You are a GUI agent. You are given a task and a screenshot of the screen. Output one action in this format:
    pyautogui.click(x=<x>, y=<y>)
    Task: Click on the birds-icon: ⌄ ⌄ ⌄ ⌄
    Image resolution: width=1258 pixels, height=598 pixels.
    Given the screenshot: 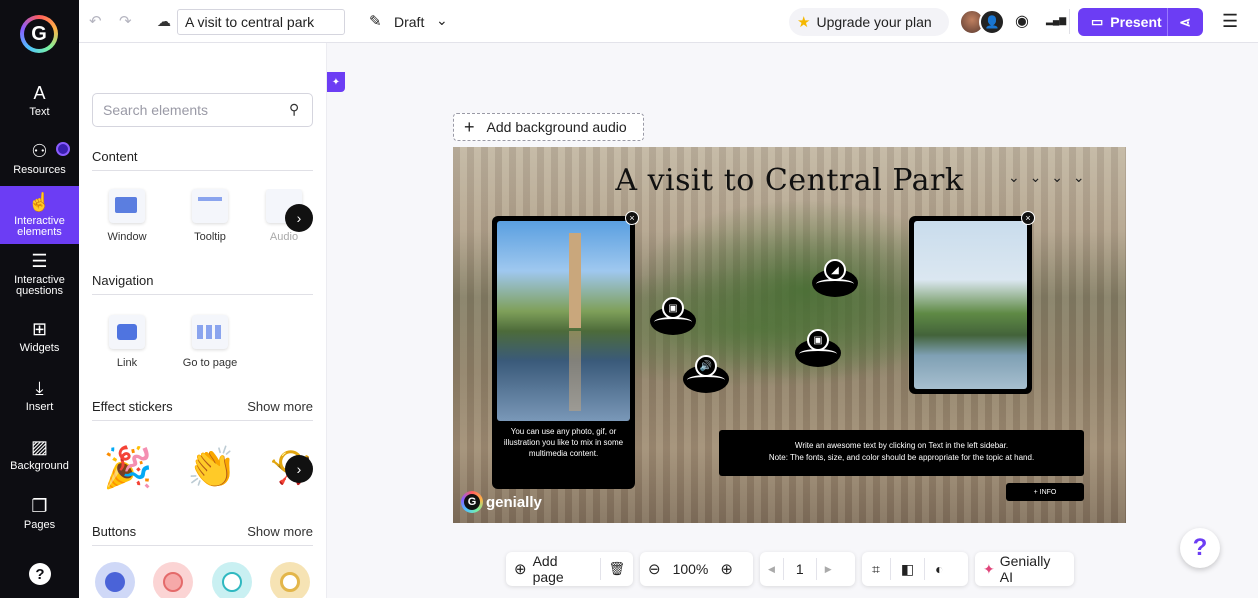 What is the action you would take?
    pyautogui.click(x=1048, y=177)
    